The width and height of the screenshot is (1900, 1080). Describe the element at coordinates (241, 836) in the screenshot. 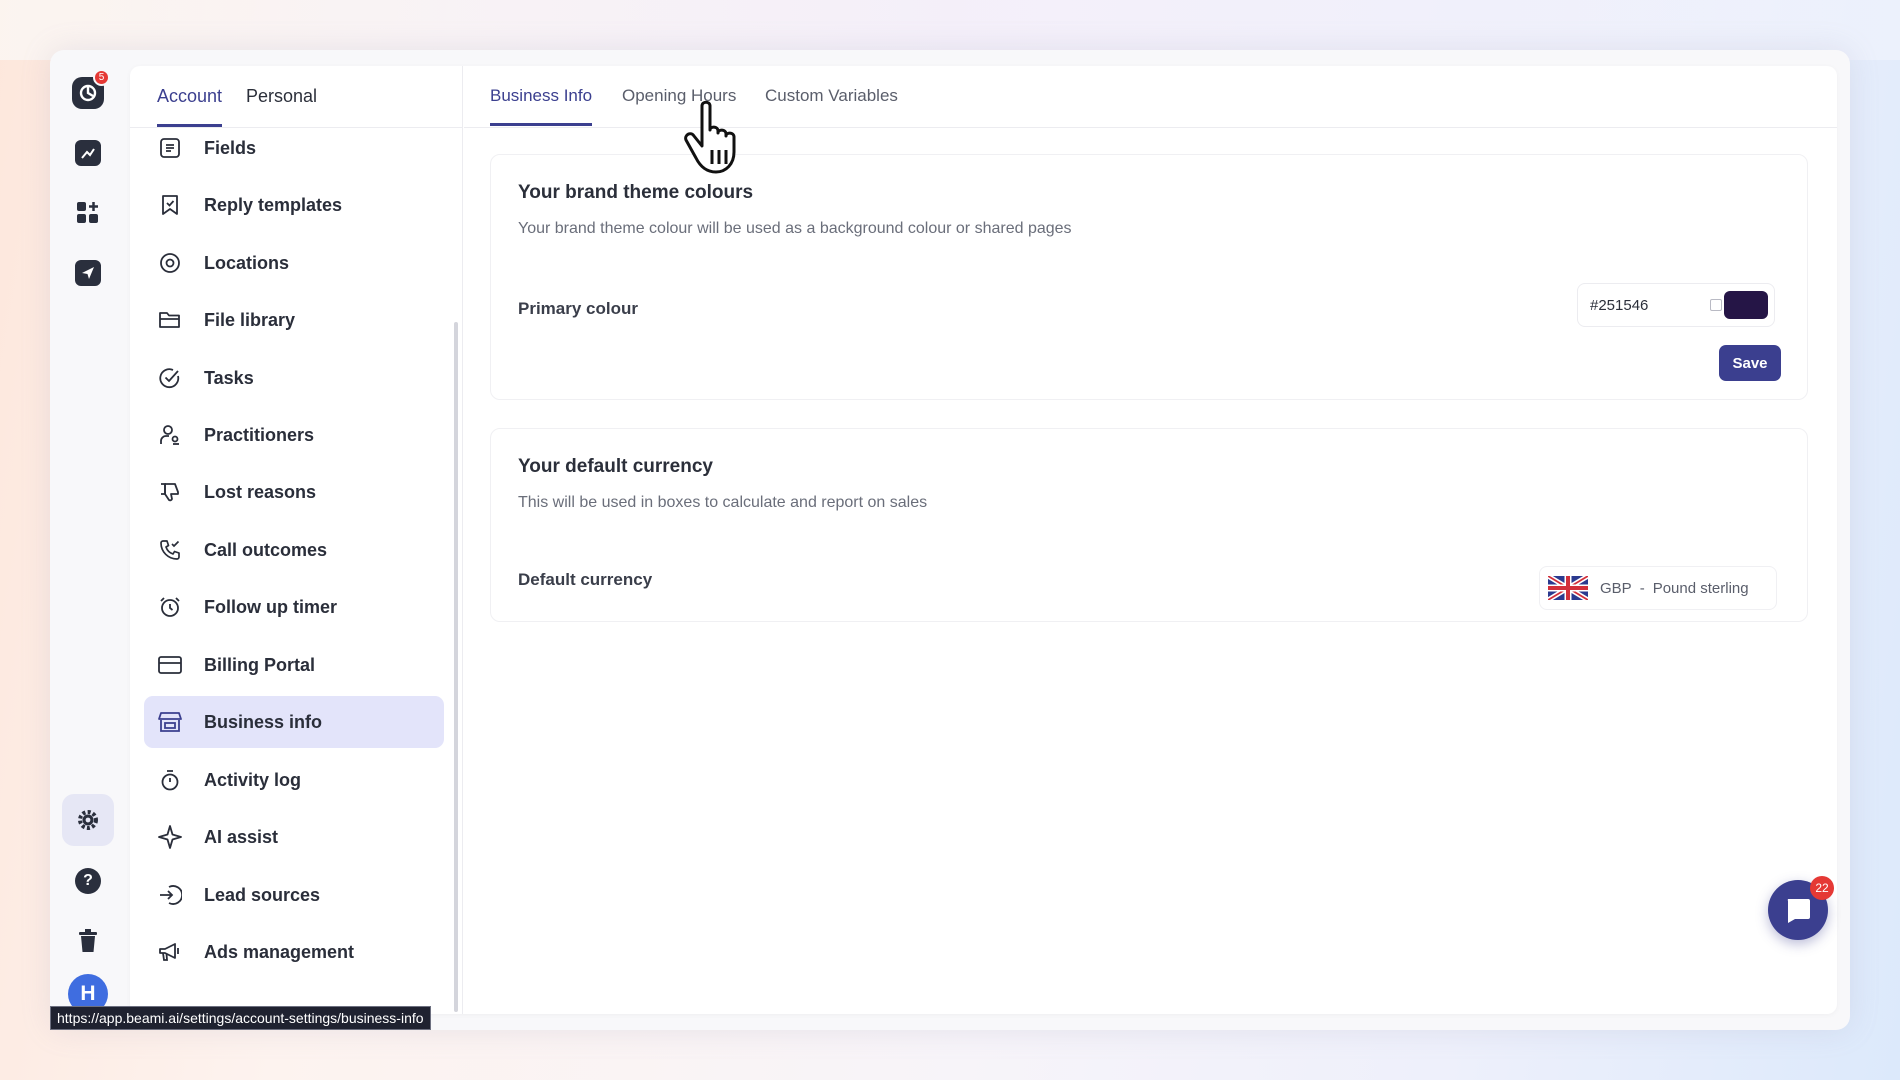

I see `sidebar-item-label: AI assist` at that location.